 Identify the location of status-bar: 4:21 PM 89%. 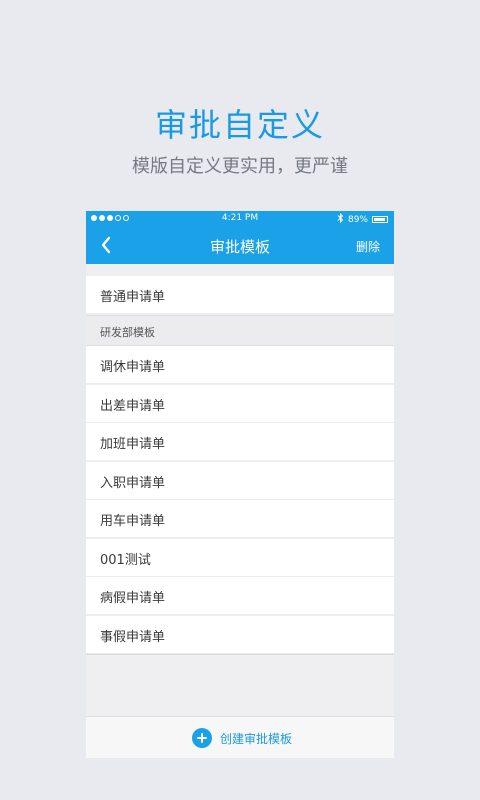
(240, 219).